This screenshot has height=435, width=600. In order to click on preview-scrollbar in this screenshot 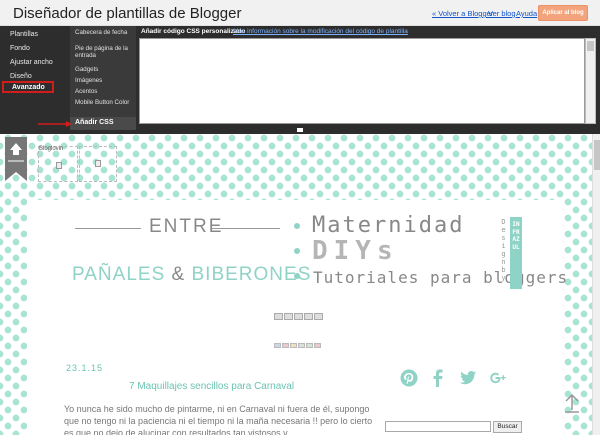, I will do `click(596, 284)`.